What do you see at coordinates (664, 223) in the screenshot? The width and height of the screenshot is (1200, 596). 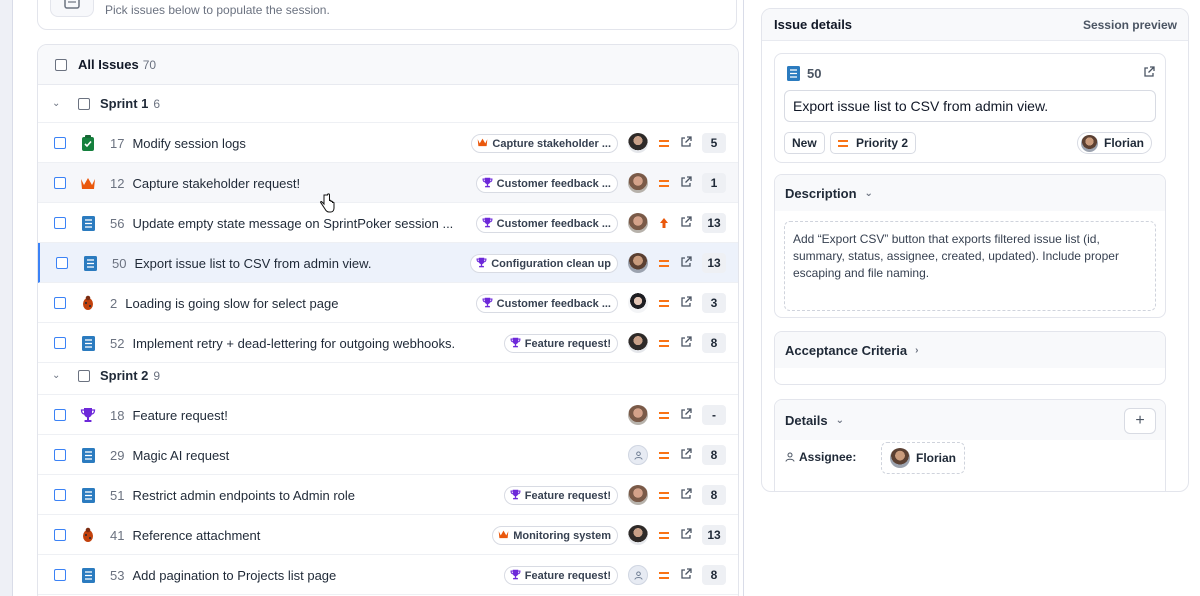 I see `priority-high-icon` at bounding box center [664, 223].